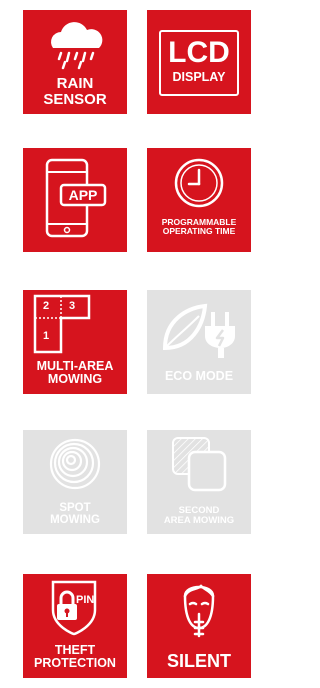 This screenshot has width=320, height=688. What do you see at coordinates (46, 306) in the screenshot?
I see `area-2-label: 2` at bounding box center [46, 306].